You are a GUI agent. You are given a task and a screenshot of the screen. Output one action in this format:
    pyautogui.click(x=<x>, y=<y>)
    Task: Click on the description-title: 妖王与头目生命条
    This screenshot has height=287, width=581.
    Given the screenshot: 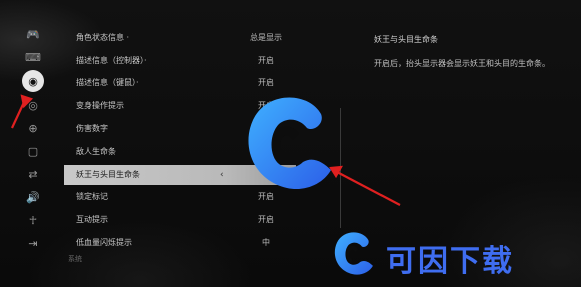 What is the action you would take?
    pyautogui.click(x=406, y=39)
    